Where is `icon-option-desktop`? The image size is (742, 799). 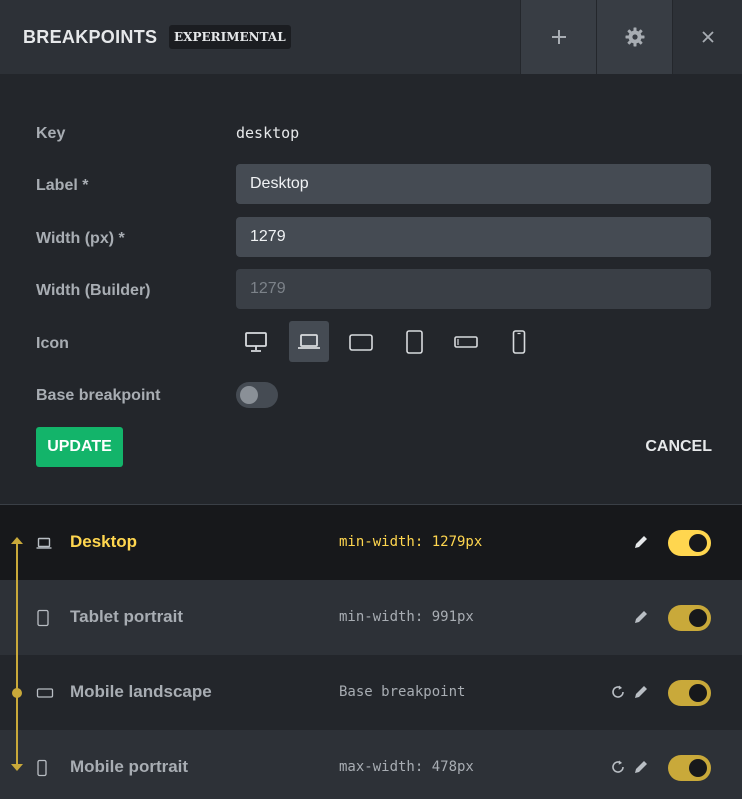
icon-option-desktop is located at coordinates (256, 341).